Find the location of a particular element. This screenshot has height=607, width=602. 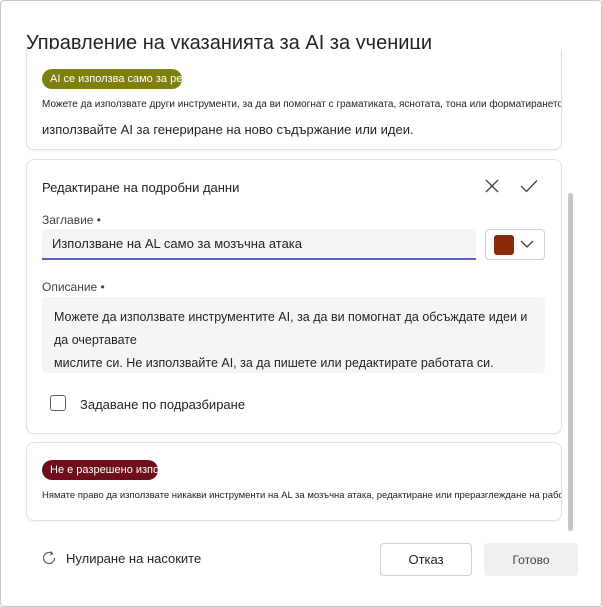

close-icon is located at coordinates (492, 186).